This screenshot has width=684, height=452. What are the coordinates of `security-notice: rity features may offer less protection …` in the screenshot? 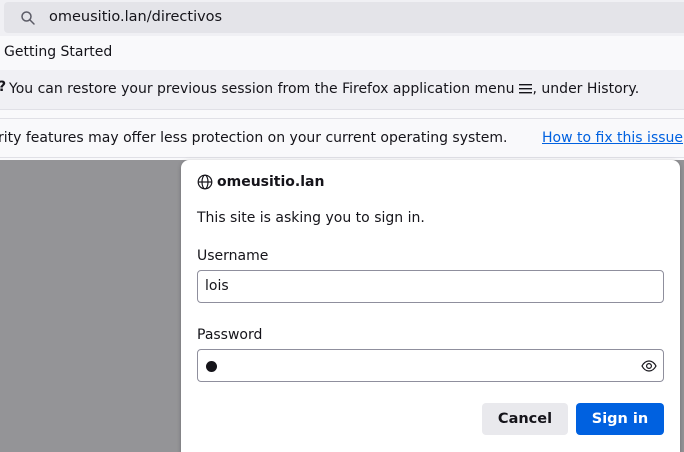 It's located at (342, 138).